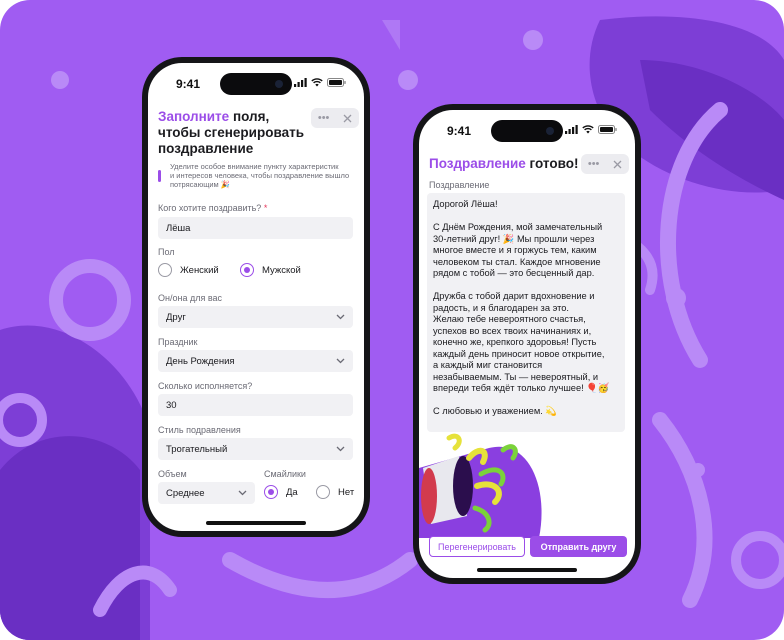  Describe the element at coordinates (459, 185) in the screenshot. I see `result-section-label: Поздравление` at that location.